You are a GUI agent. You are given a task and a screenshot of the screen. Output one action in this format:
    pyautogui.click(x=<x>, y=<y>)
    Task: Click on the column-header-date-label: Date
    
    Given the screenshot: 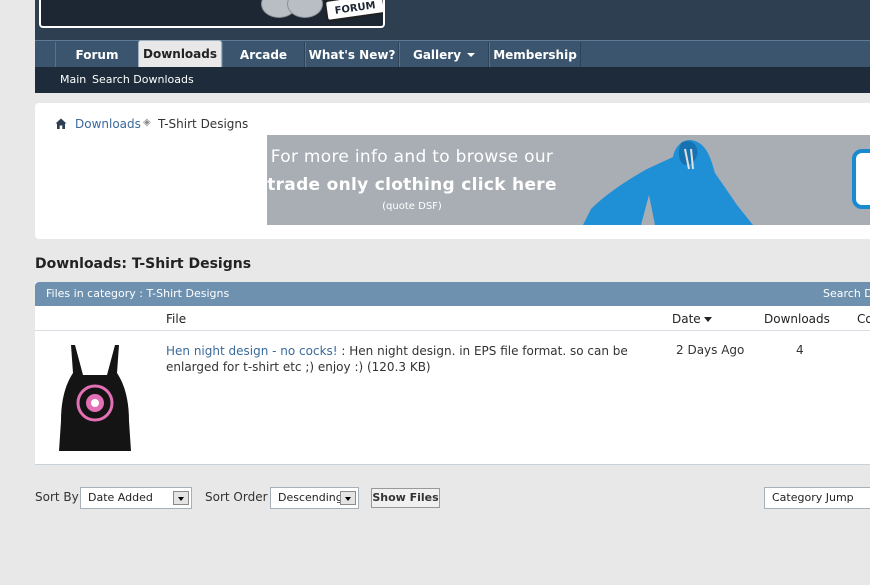 What is the action you would take?
    pyautogui.click(x=686, y=319)
    